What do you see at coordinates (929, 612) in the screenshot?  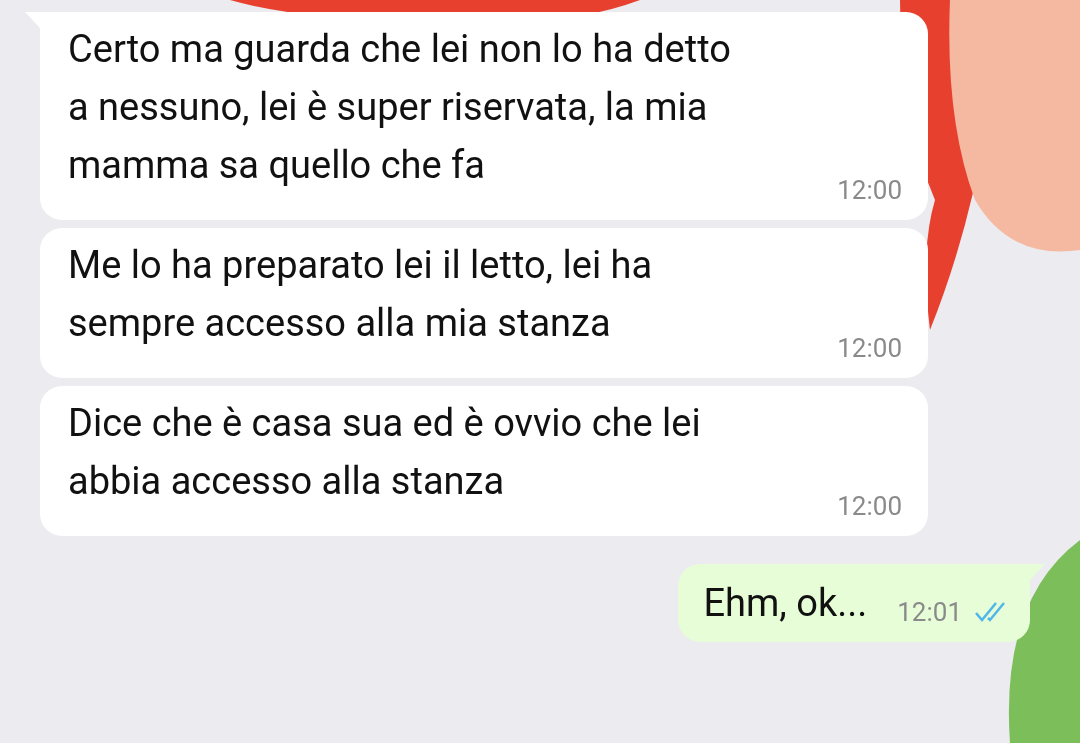 I see `message-time: 12:01` at bounding box center [929, 612].